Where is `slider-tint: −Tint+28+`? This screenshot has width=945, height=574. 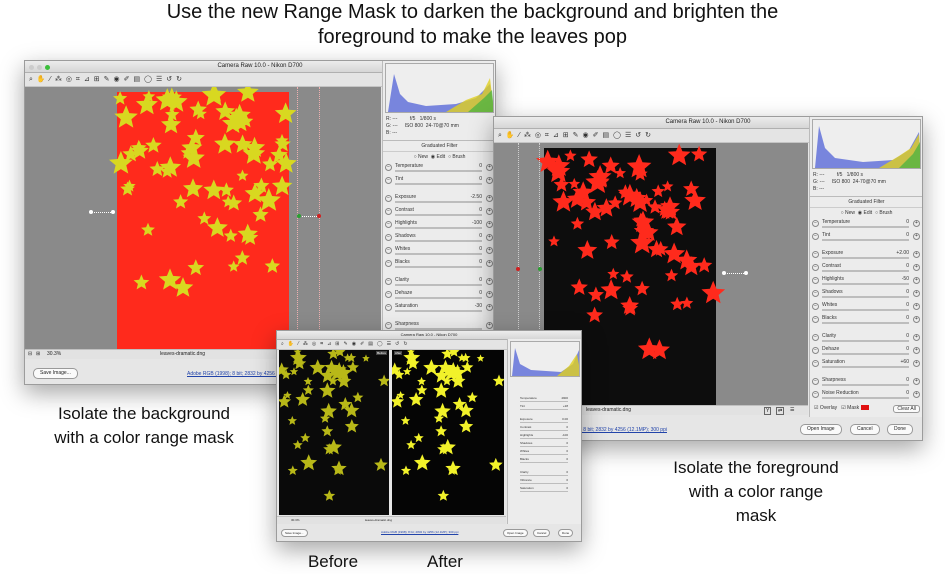 slider-tint: −Tint+28+ is located at coordinates (544, 407).